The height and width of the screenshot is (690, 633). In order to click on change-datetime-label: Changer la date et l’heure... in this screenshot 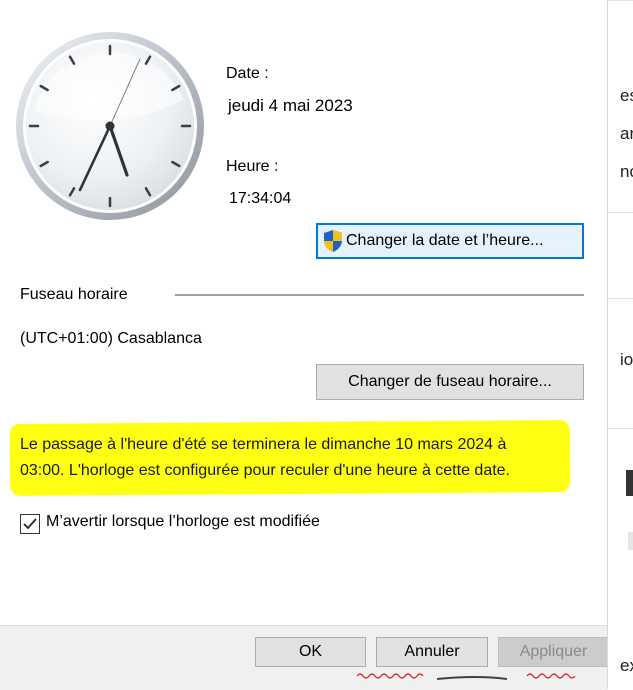, I will do `click(445, 240)`.